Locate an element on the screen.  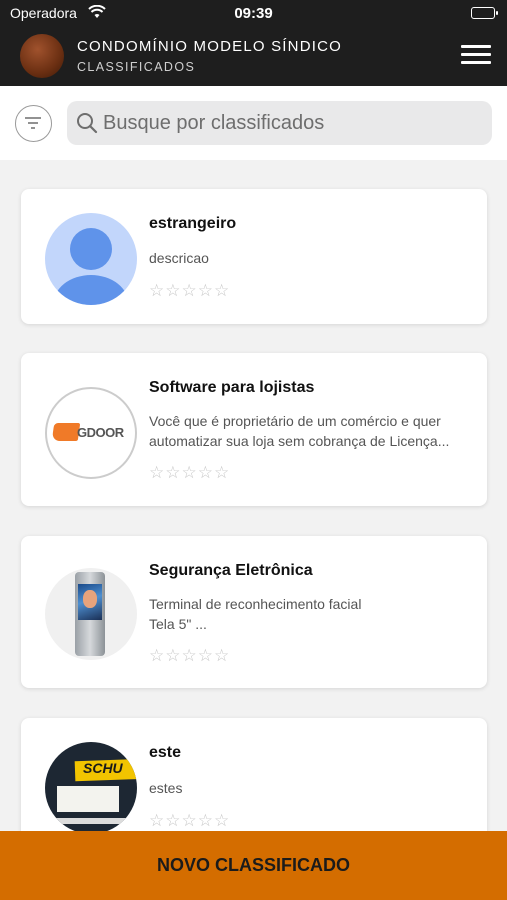
search-icon is located at coordinates (87, 123).